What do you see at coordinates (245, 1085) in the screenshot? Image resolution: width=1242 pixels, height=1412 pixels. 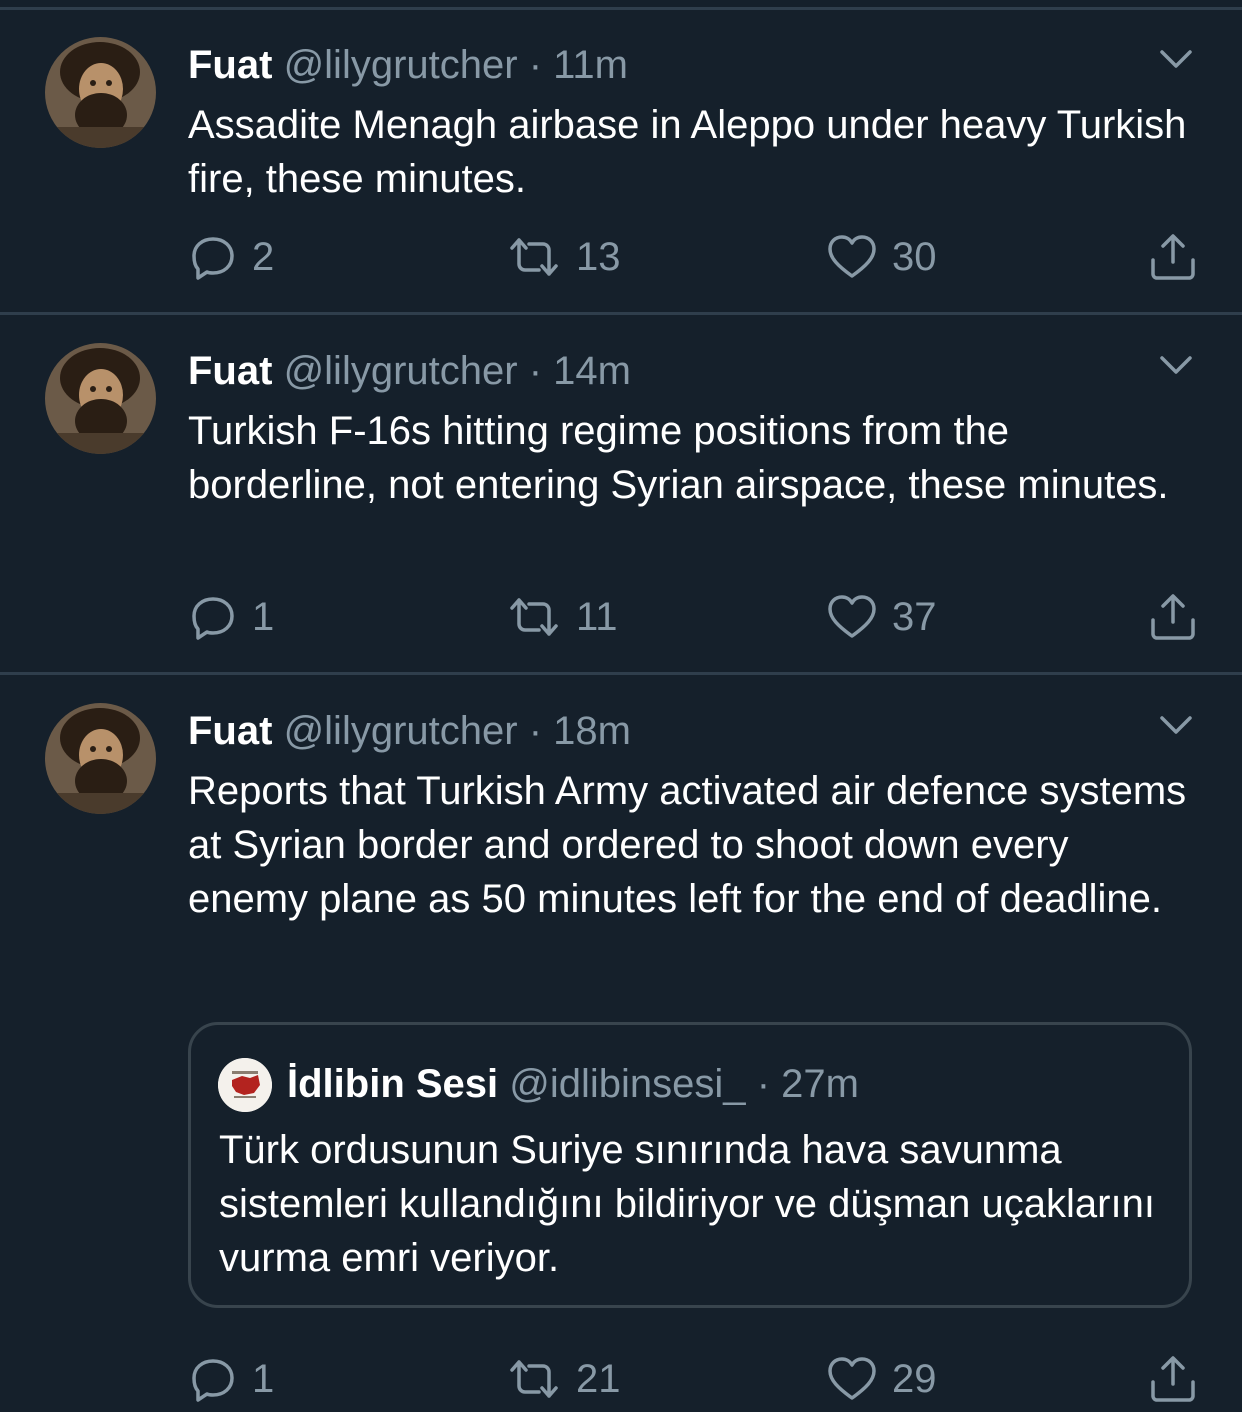 I see `quoted-avatar` at bounding box center [245, 1085].